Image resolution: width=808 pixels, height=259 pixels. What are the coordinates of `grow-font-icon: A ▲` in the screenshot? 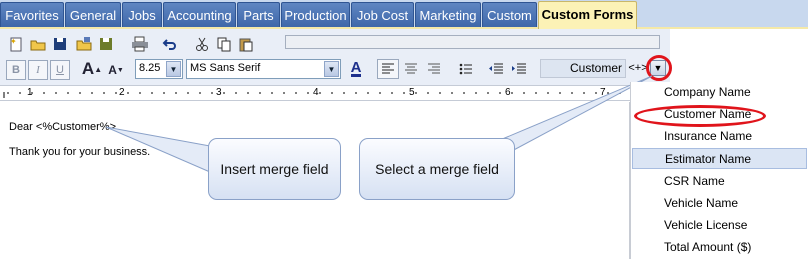 It's located at (92, 69).